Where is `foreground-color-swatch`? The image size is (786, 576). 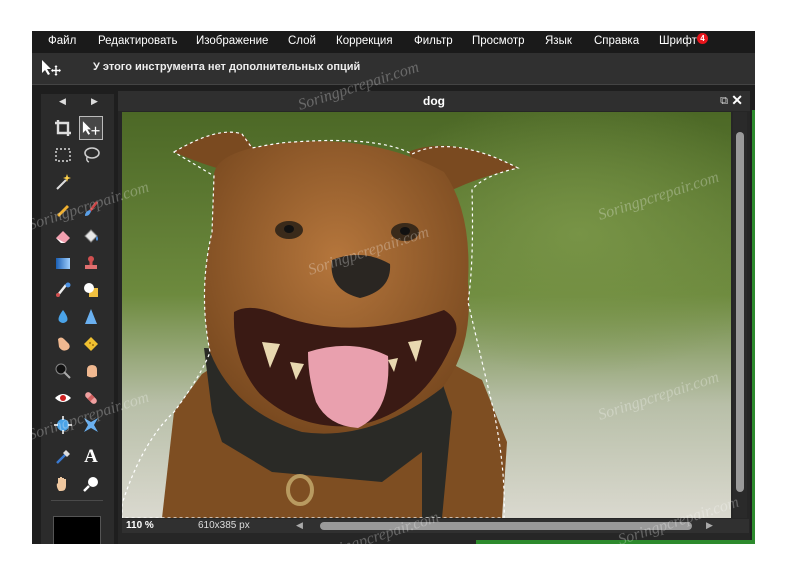 foreground-color-swatch is located at coordinates (77, 530).